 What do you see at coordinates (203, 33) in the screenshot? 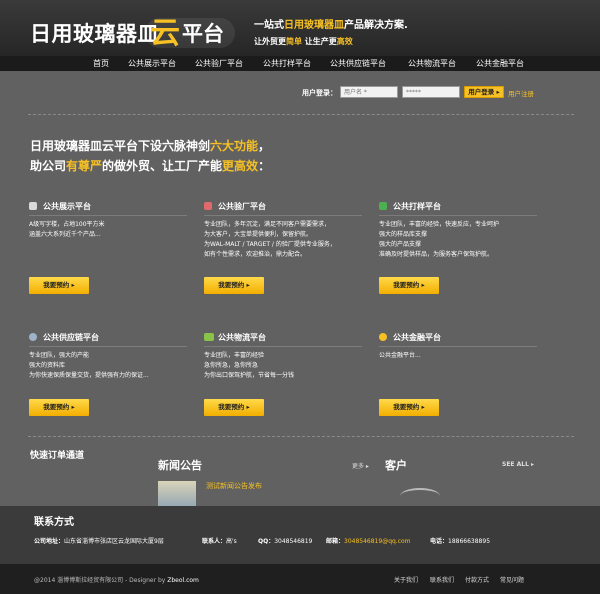
I see `logo-tail-text: 平台` at bounding box center [203, 33].